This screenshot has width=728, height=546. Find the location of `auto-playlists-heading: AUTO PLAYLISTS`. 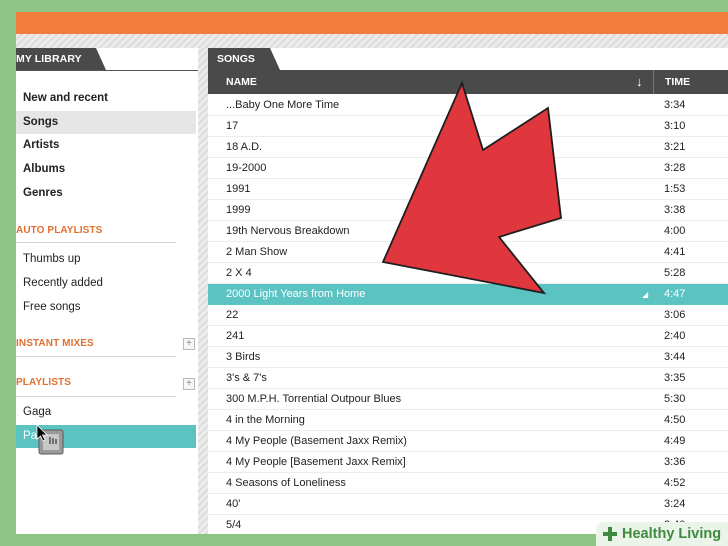

auto-playlists-heading: AUTO PLAYLISTS is located at coordinates (59, 230).